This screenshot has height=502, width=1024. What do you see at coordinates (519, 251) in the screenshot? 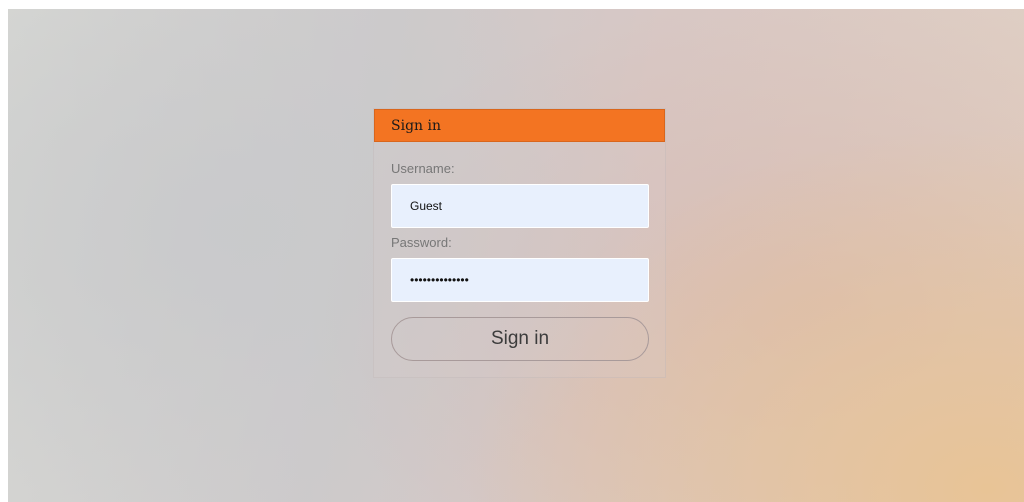
I see `login-form: Username: Password: Sign in` at bounding box center [519, 251].